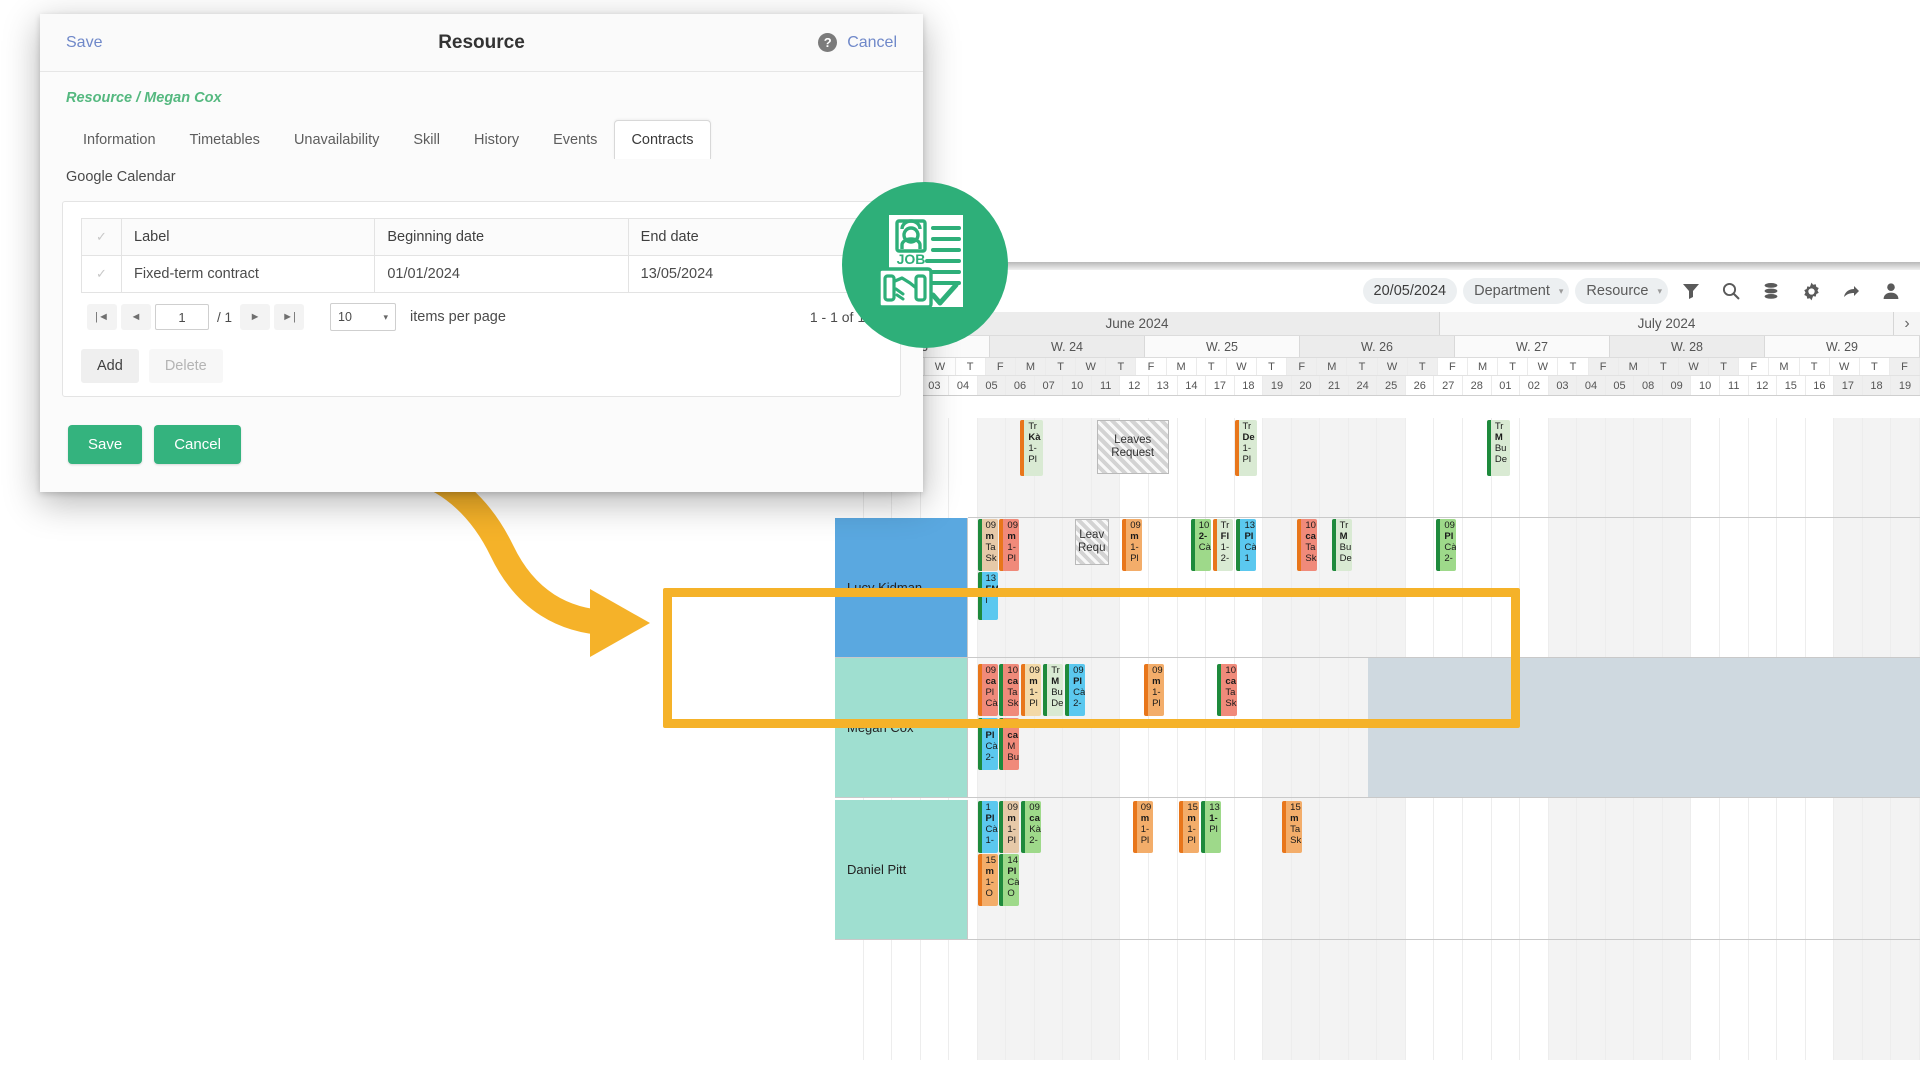 The width and height of the screenshot is (1920, 1080). I want to click on user-icon, so click(1891, 291).